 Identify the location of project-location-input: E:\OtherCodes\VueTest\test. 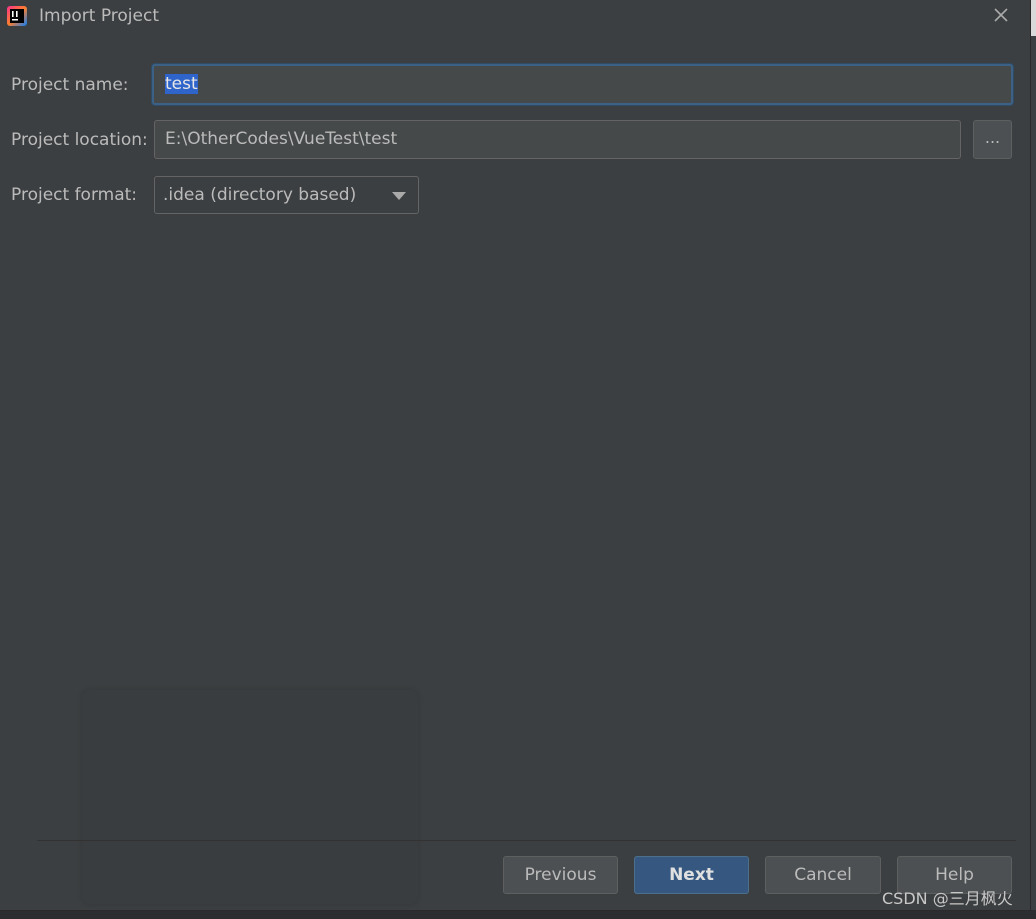
(557, 139).